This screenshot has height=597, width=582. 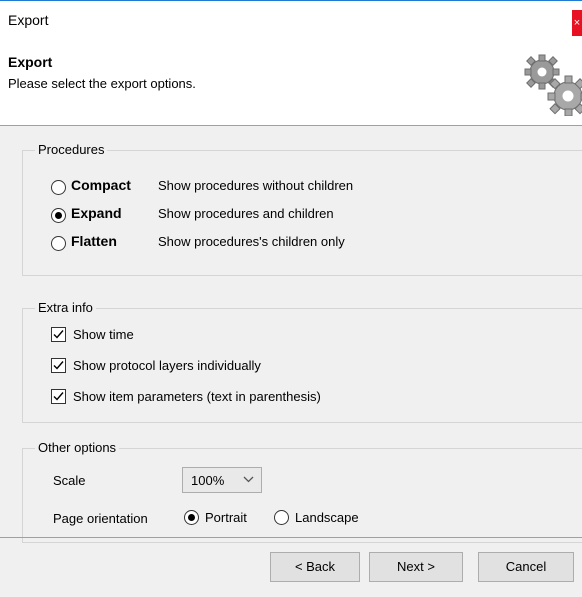 What do you see at coordinates (71, 149) in the screenshot?
I see `procedures-legend: Procedures` at bounding box center [71, 149].